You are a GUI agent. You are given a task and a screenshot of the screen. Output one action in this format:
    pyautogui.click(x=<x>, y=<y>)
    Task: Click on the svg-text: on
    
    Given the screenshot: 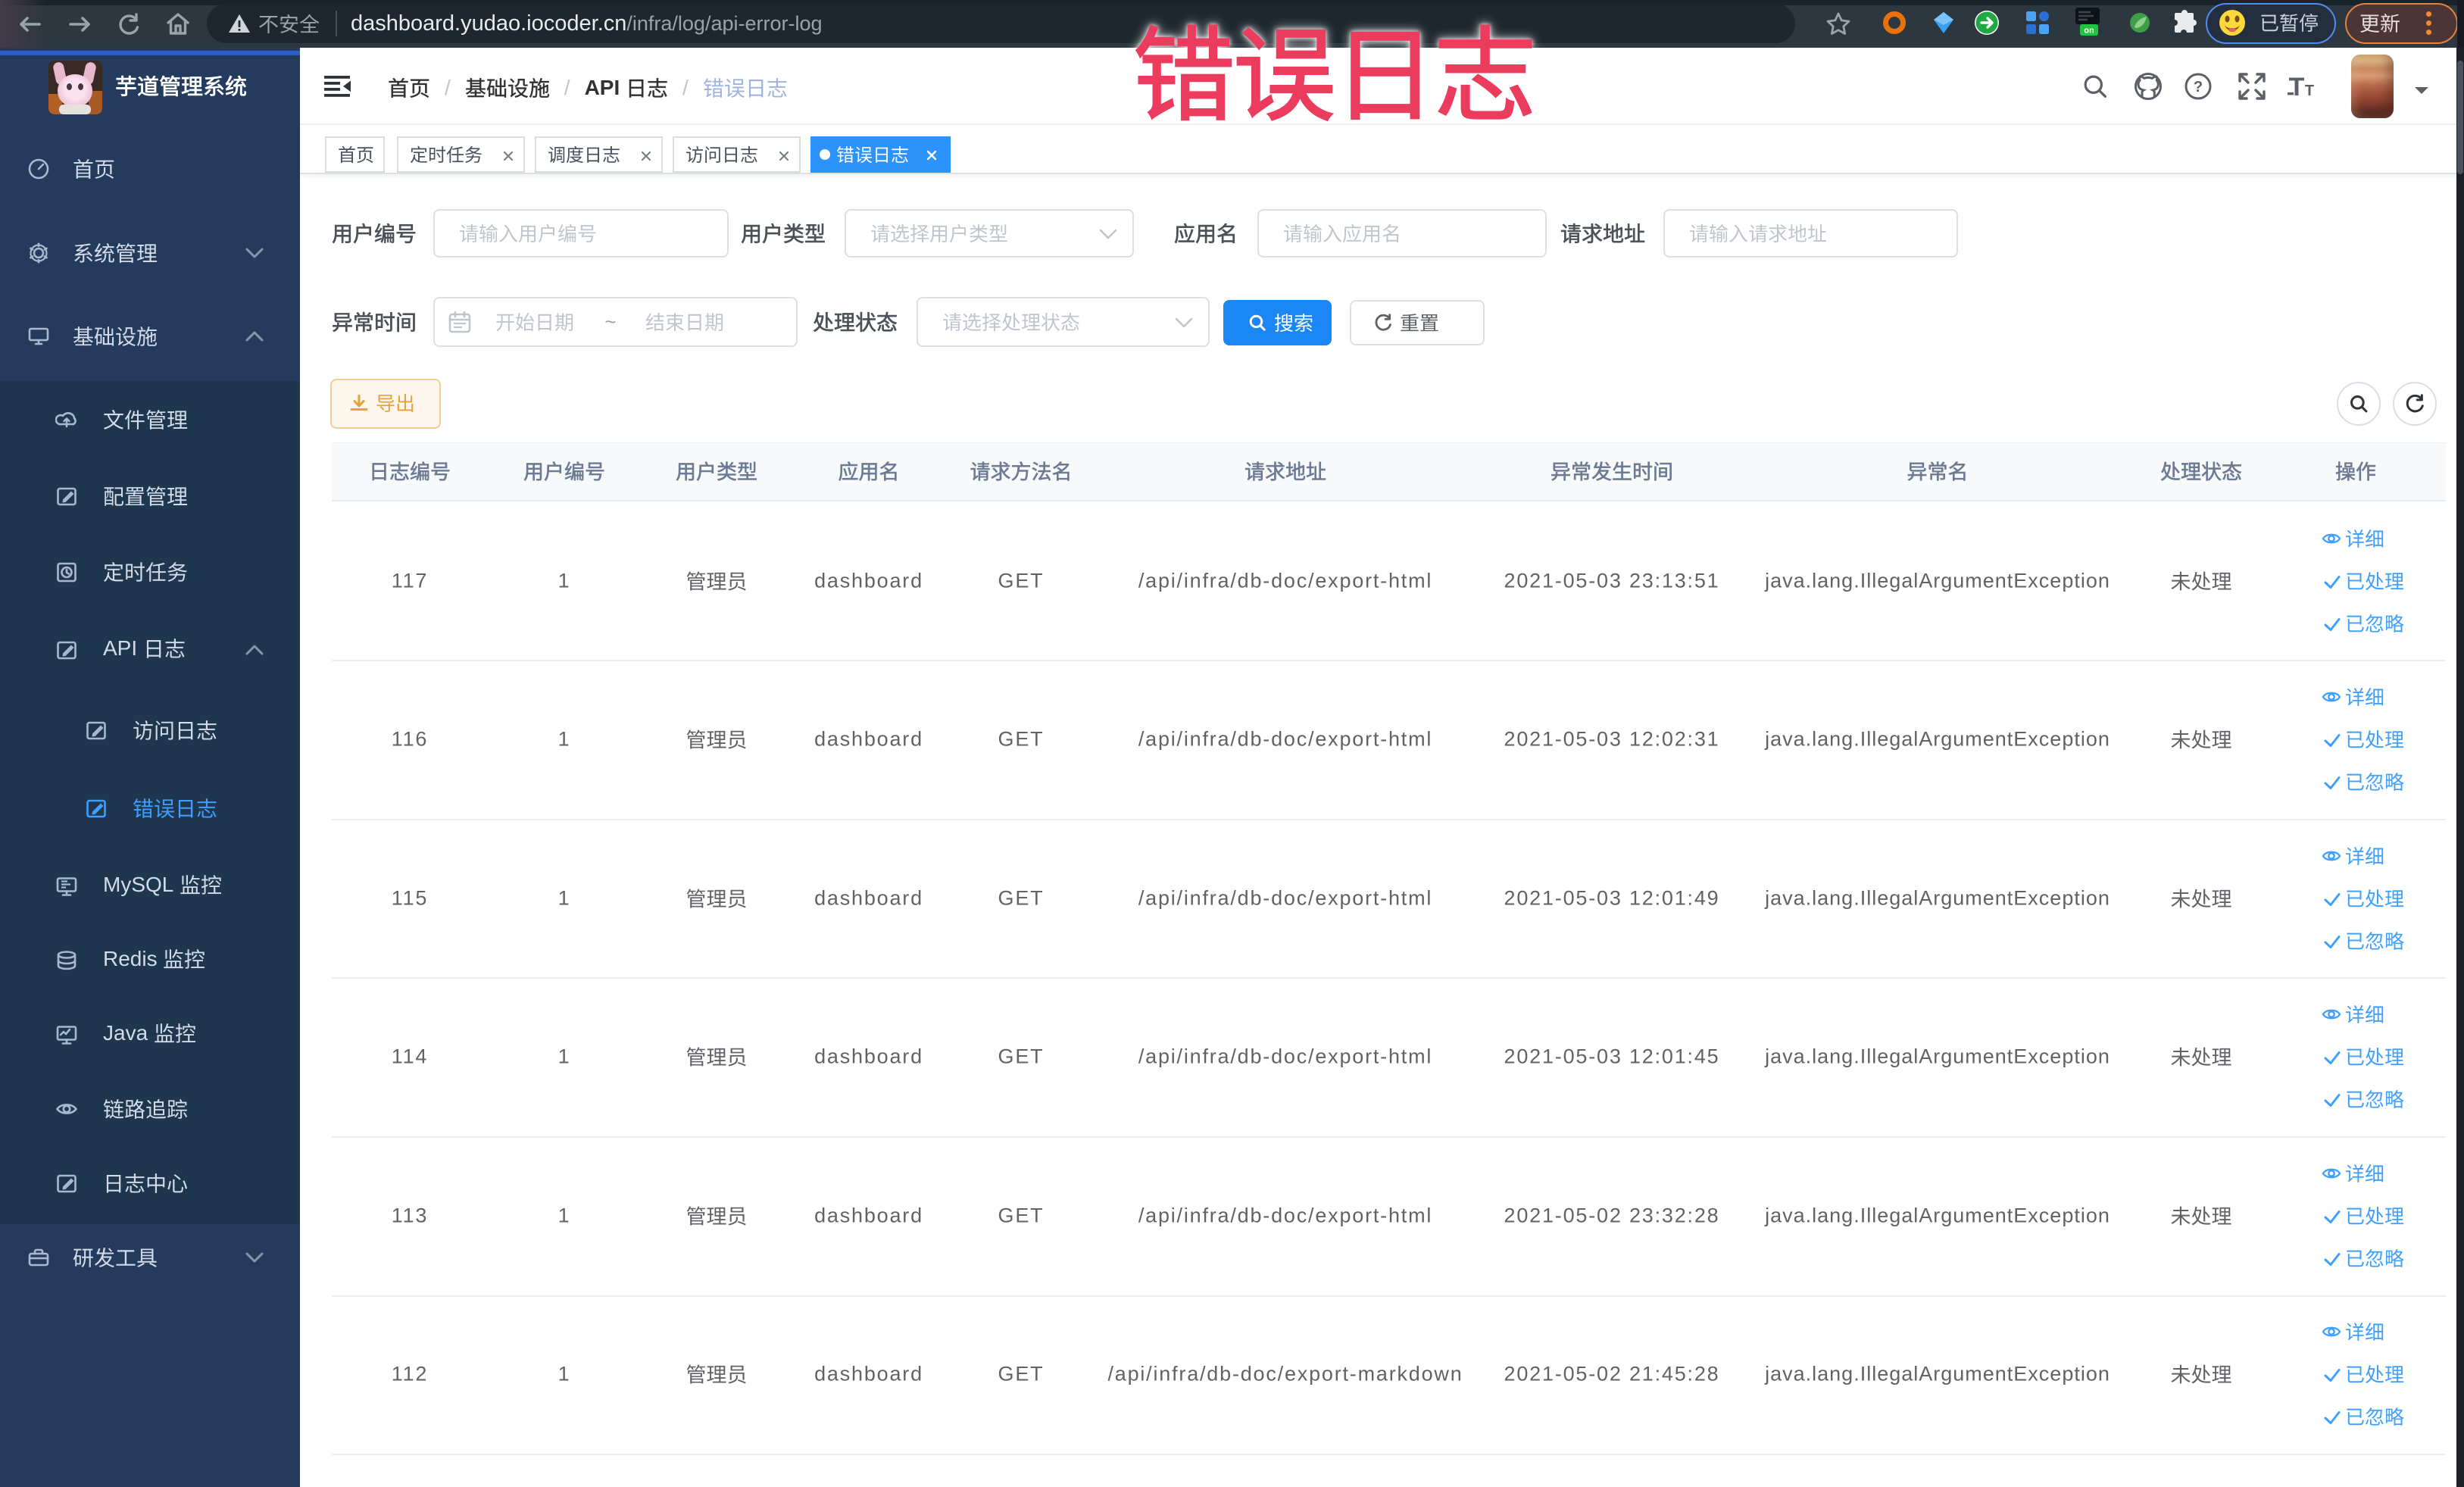 What is the action you would take?
    pyautogui.click(x=2089, y=31)
    